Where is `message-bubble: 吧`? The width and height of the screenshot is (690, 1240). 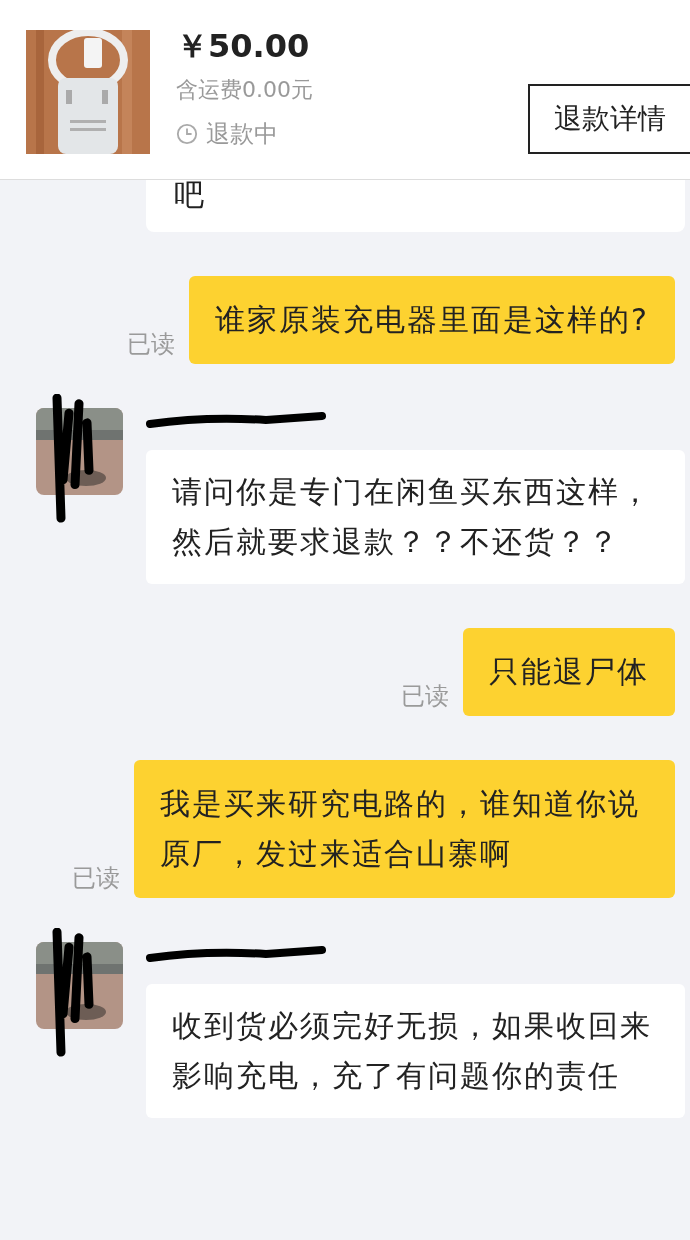 message-bubble: 吧 is located at coordinates (415, 206).